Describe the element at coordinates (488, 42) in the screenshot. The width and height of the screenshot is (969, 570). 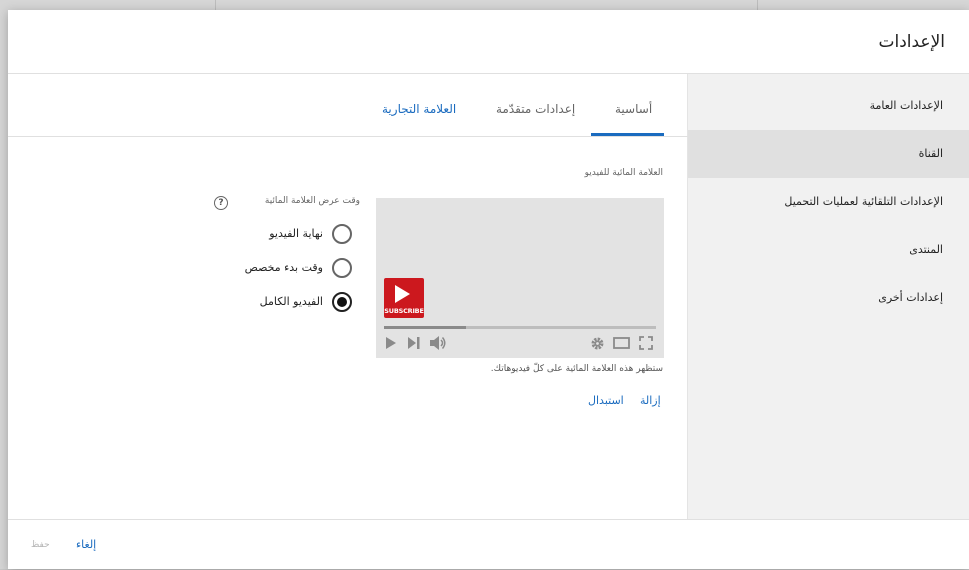
I see `dialog-header: الإعدادات` at that location.